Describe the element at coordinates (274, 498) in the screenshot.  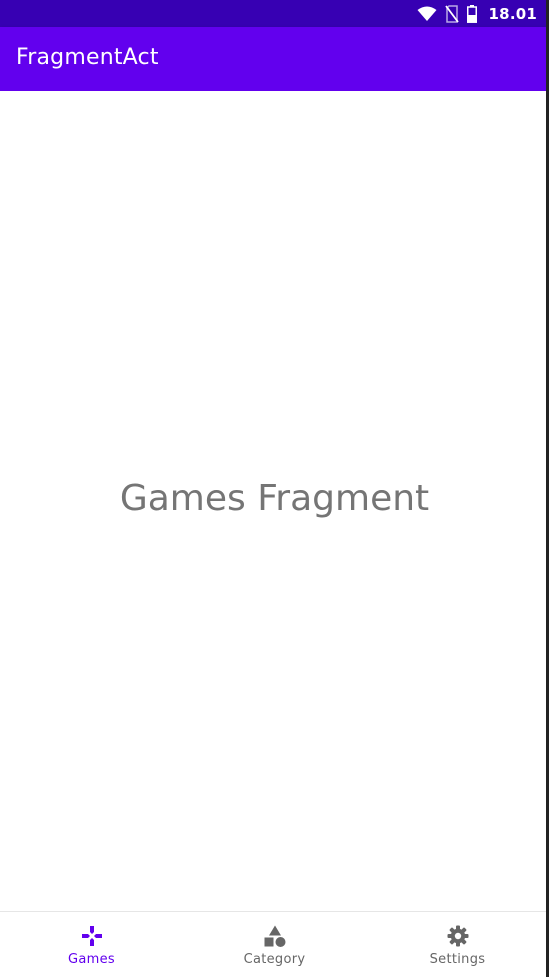
I see `fragment-label: Games Fragment` at that location.